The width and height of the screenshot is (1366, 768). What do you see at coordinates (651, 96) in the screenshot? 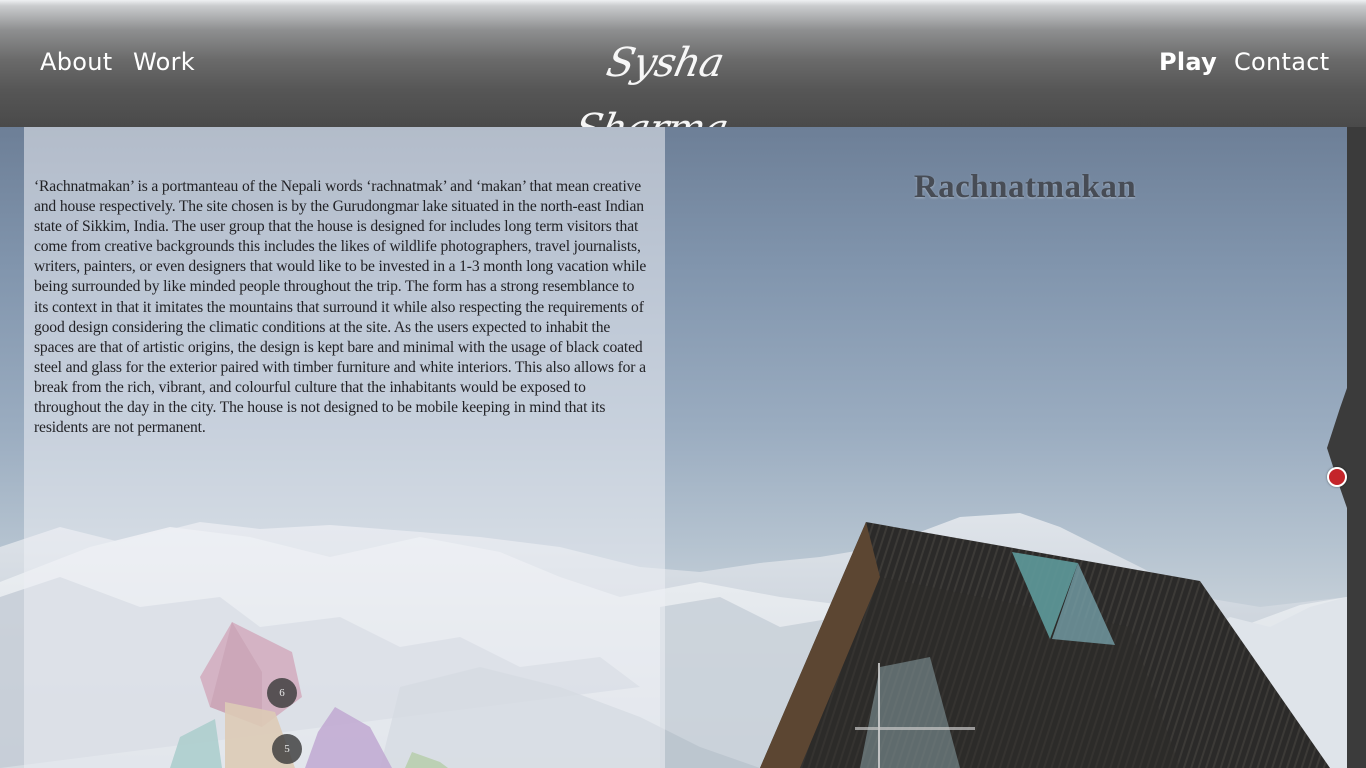
I see `logo-text: Sysha Sharma` at bounding box center [651, 96].